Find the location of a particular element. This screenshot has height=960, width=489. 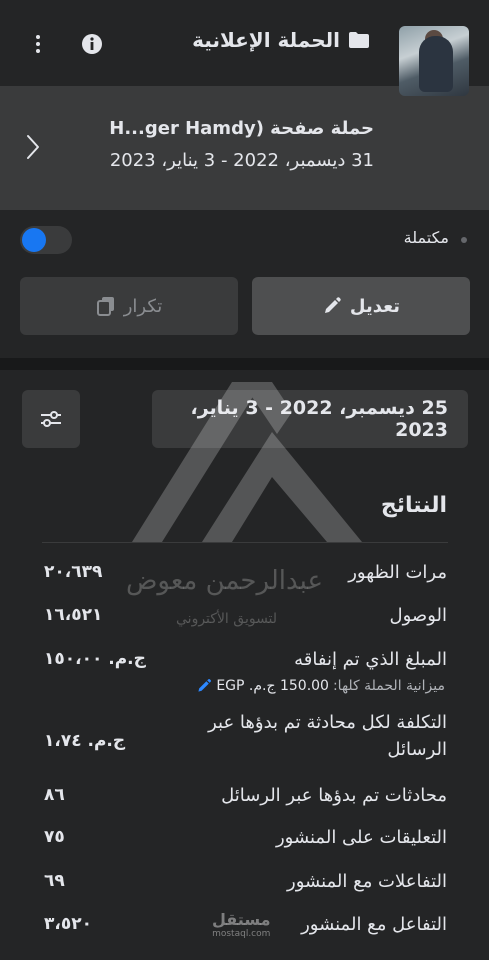

section-separator is located at coordinates (244, 364).